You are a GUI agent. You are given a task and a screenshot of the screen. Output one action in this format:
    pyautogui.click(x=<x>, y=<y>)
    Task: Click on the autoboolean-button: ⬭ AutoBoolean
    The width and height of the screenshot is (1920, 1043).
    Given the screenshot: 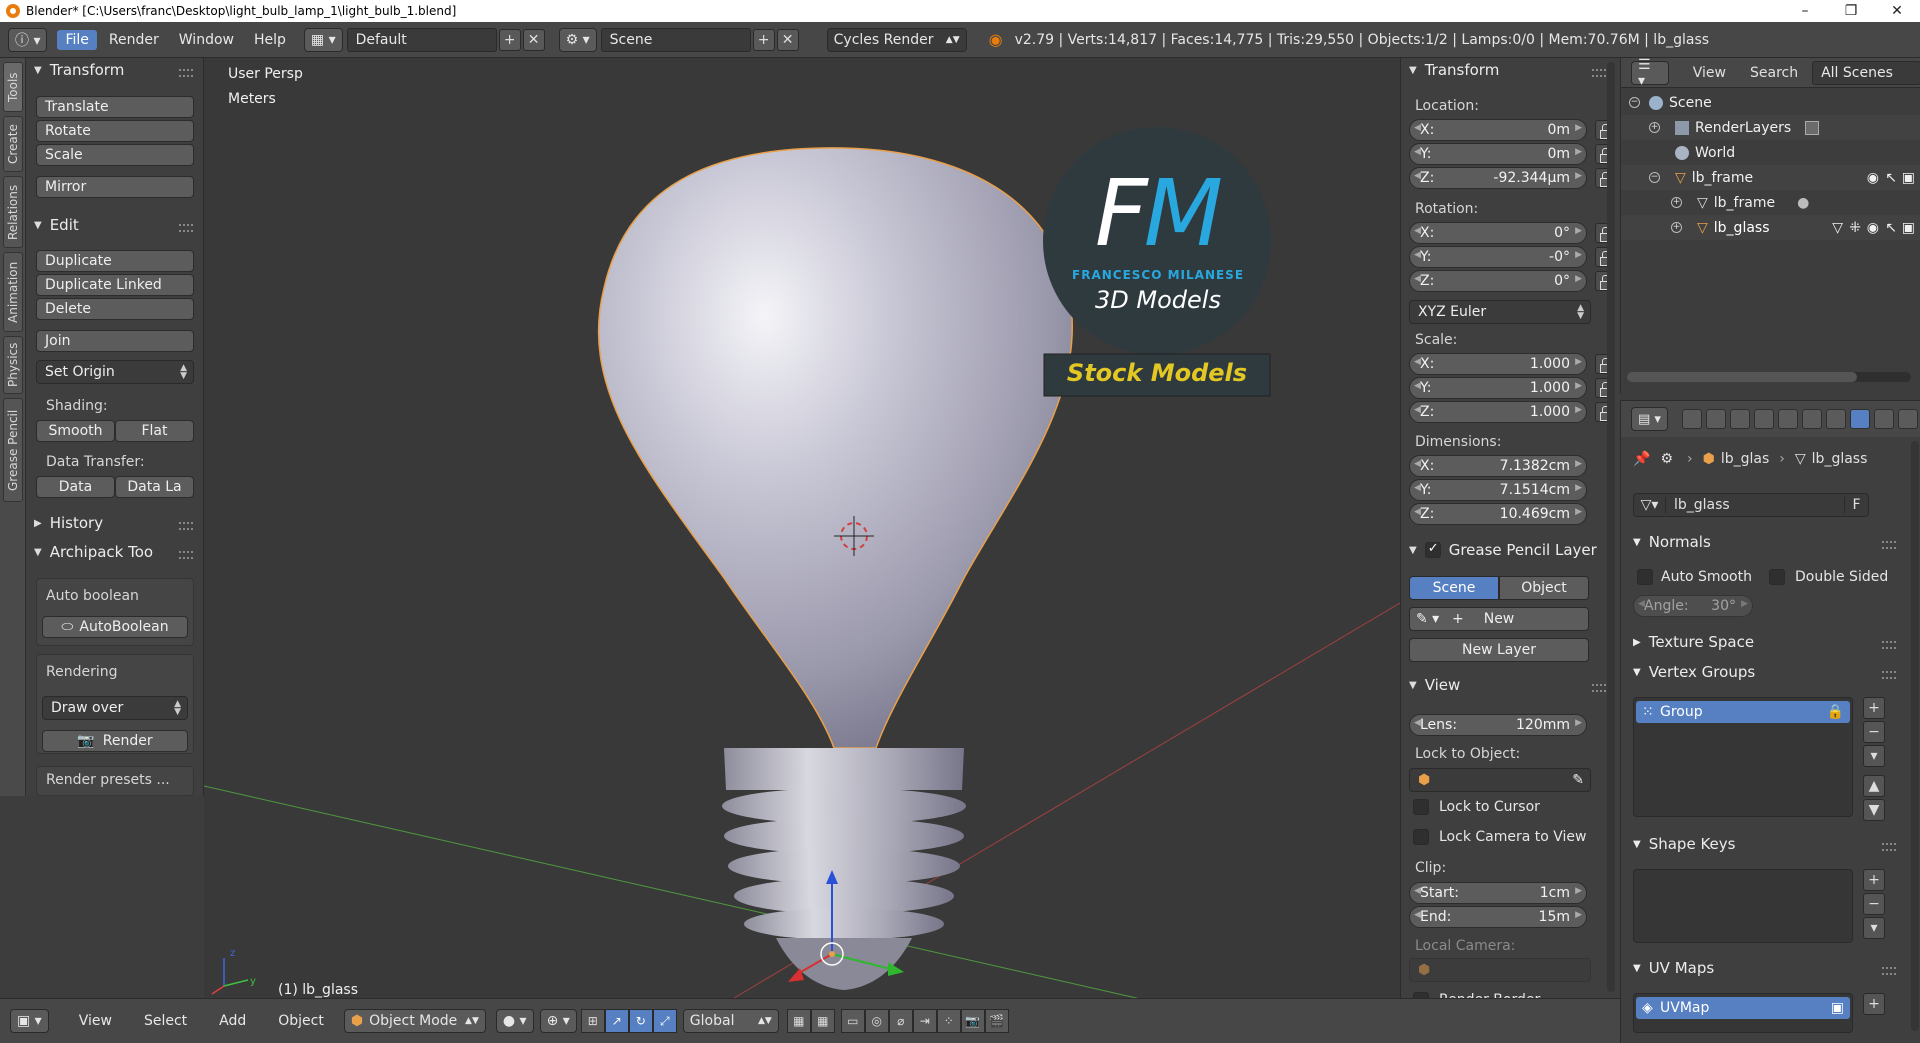 What is the action you would take?
    pyautogui.click(x=115, y=627)
    